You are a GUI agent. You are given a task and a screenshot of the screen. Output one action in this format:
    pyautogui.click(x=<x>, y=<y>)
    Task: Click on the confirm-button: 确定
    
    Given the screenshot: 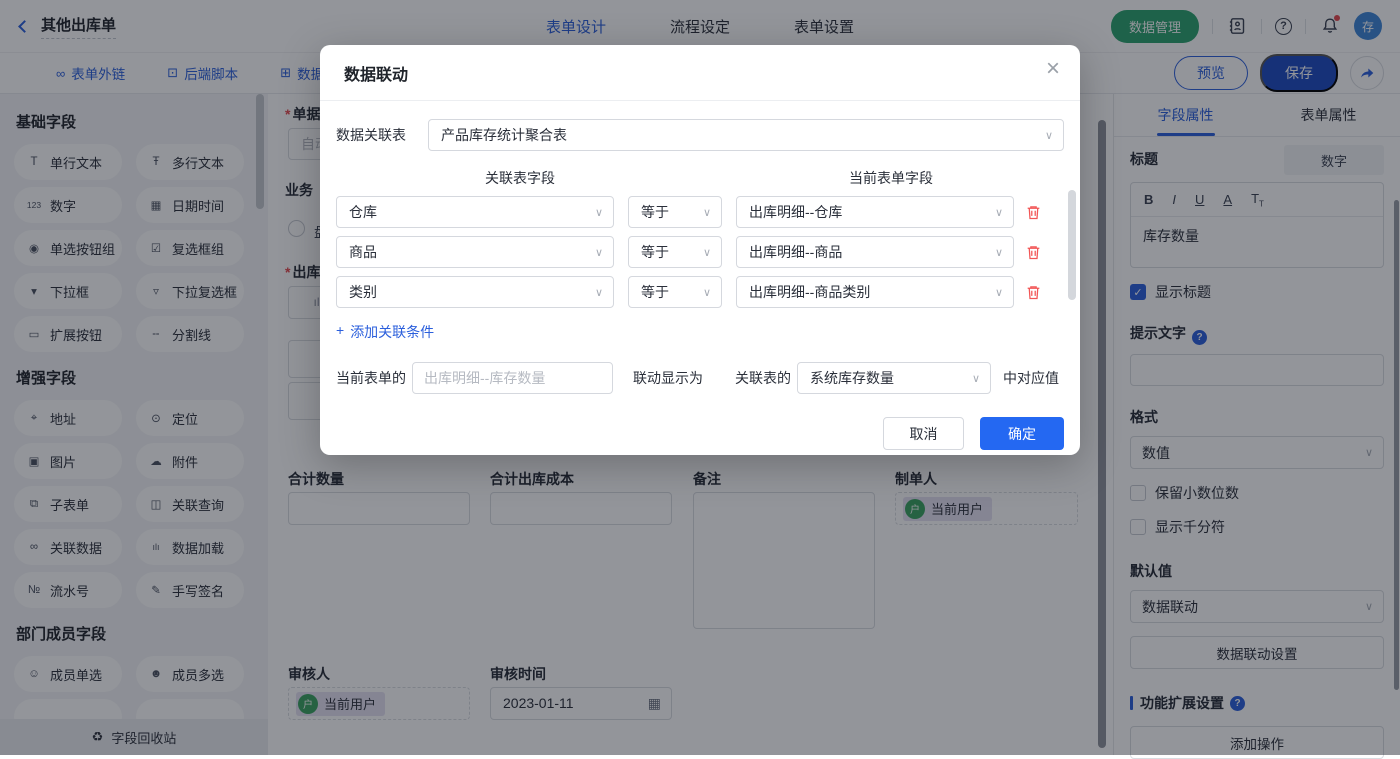 What is the action you would take?
    pyautogui.click(x=1022, y=433)
    